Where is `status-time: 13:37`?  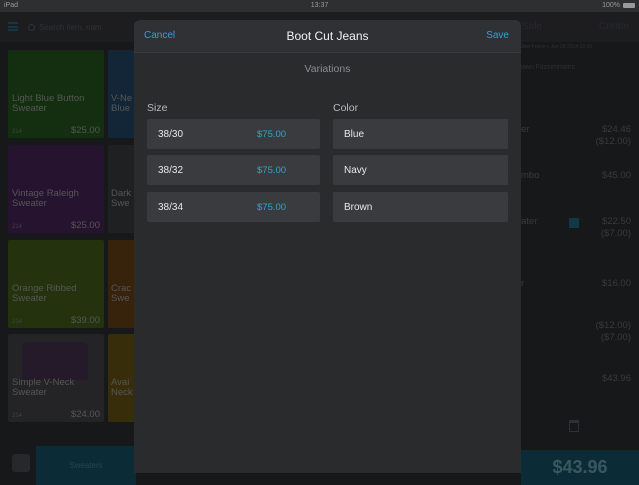
status-time: 13:37 is located at coordinates (319, 5).